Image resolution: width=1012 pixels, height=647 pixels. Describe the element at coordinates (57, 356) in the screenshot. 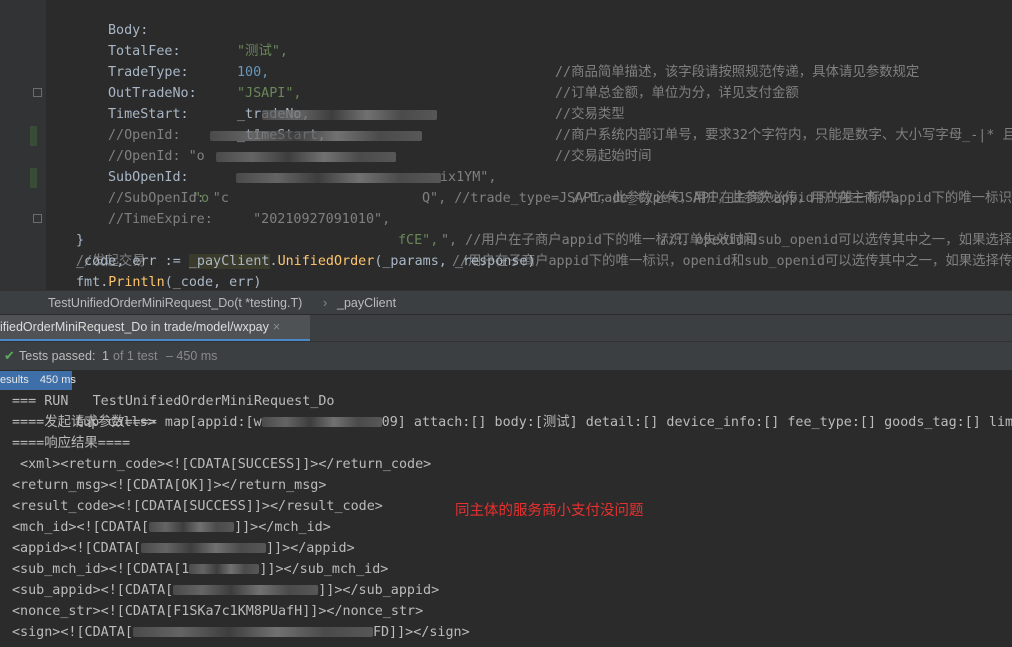

I see `tests-passed-label: Tests passed:` at that location.